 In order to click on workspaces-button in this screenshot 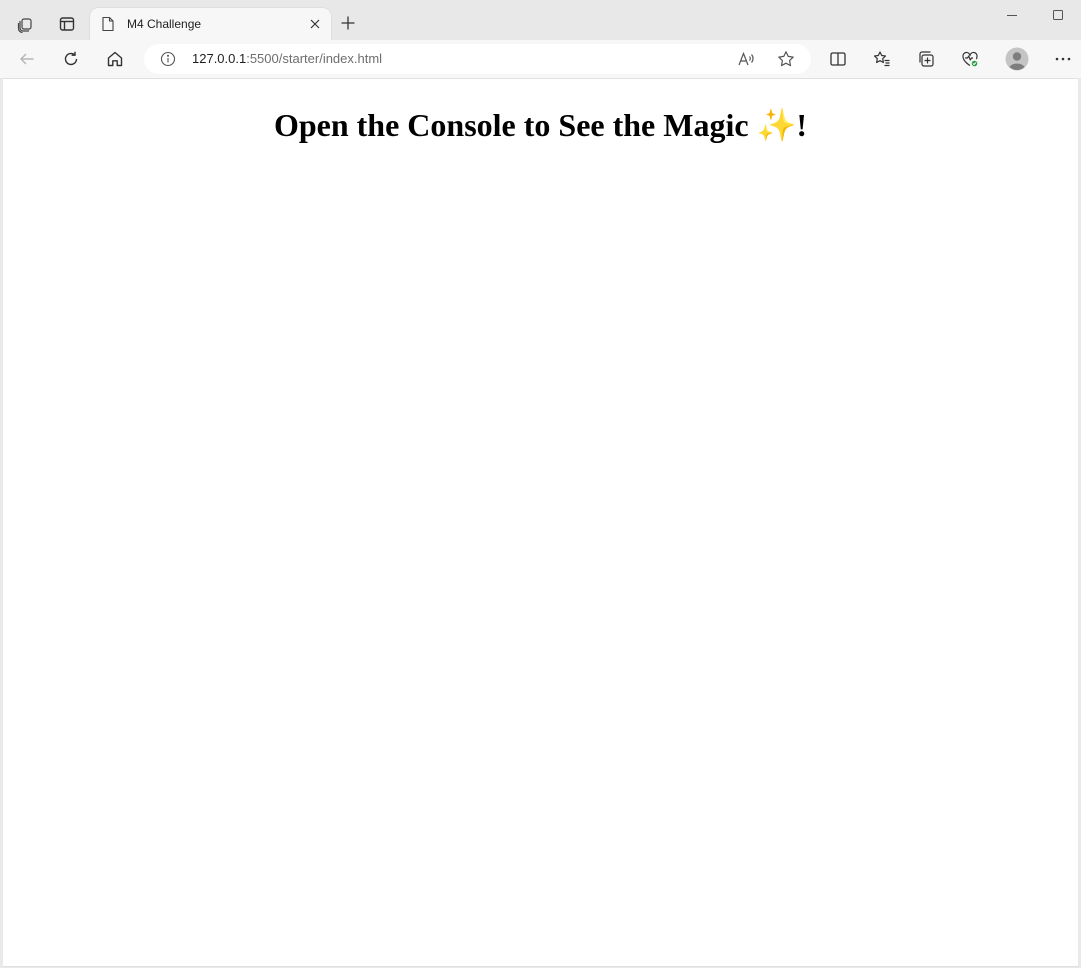, I will do `click(25, 24)`.